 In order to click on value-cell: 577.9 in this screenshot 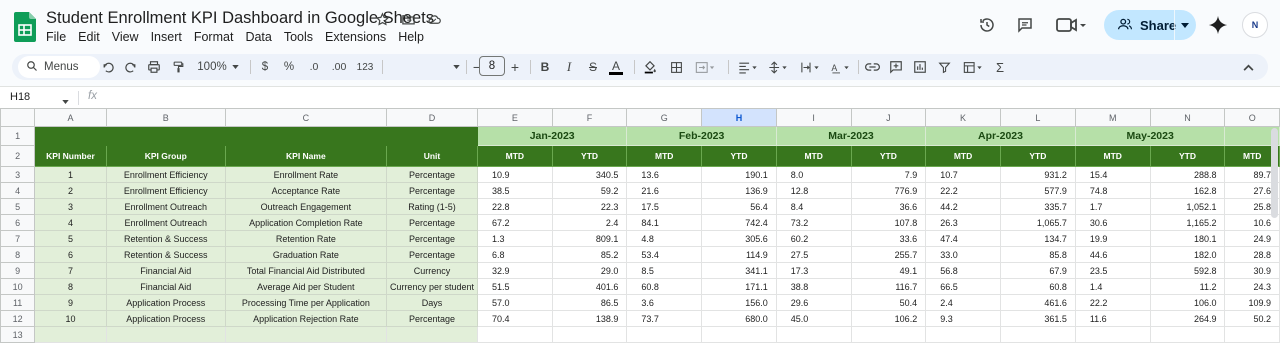, I will do `click(1037, 190)`.